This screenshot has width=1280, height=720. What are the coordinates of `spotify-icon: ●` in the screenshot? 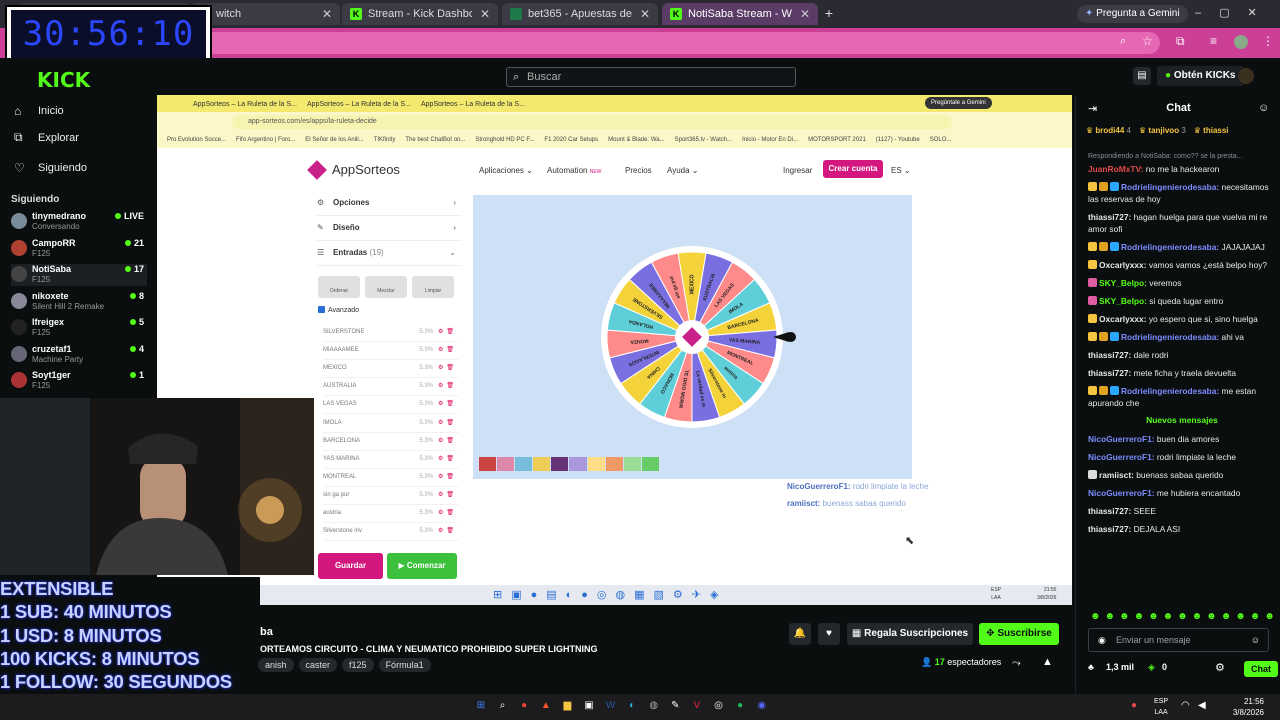 It's located at (740, 706).